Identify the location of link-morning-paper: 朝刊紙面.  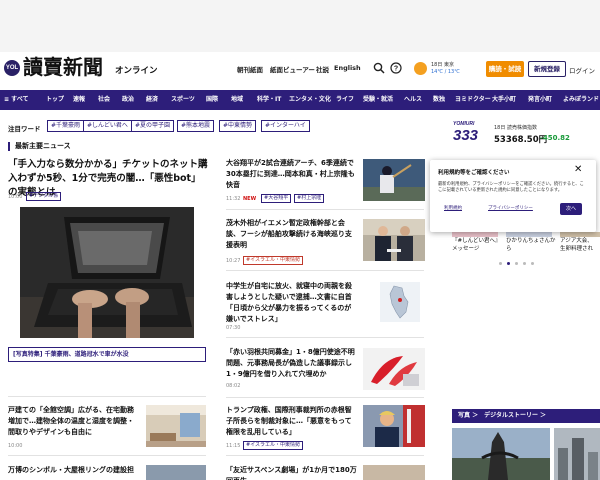
(250, 69).